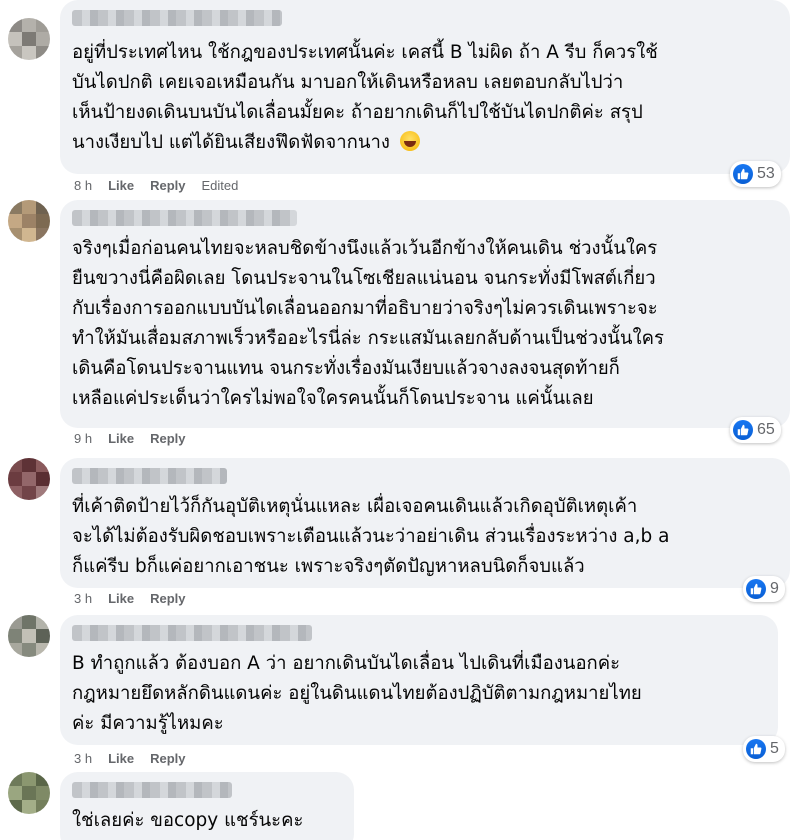  Describe the element at coordinates (766, 173) in the screenshot. I see `reaction-count-value: 53` at that location.